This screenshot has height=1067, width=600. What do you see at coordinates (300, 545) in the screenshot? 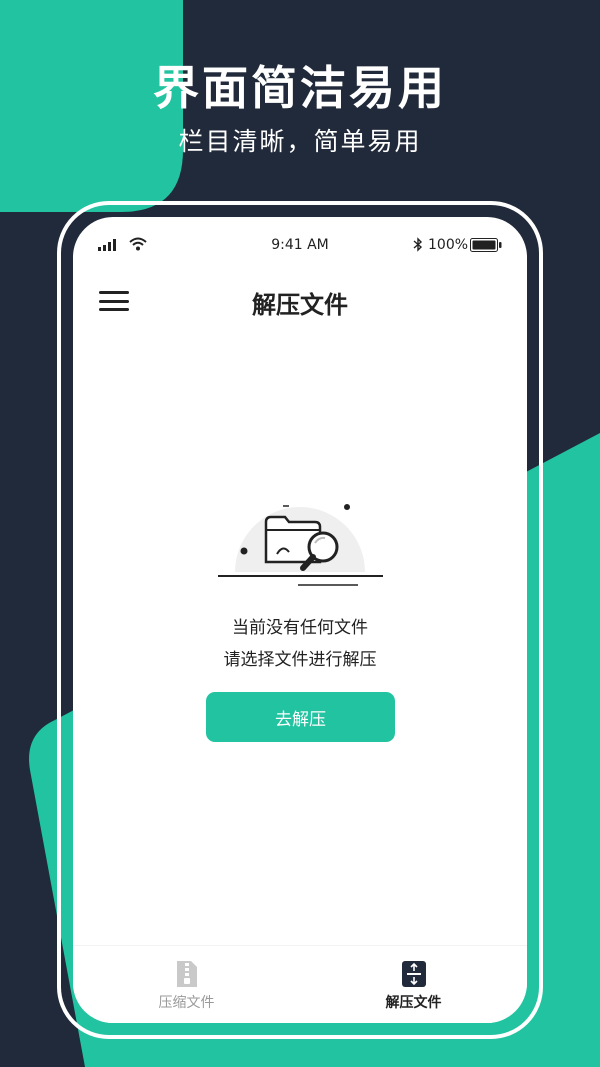
I see `empty-folder-search-icon` at bounding box center [300, 545].